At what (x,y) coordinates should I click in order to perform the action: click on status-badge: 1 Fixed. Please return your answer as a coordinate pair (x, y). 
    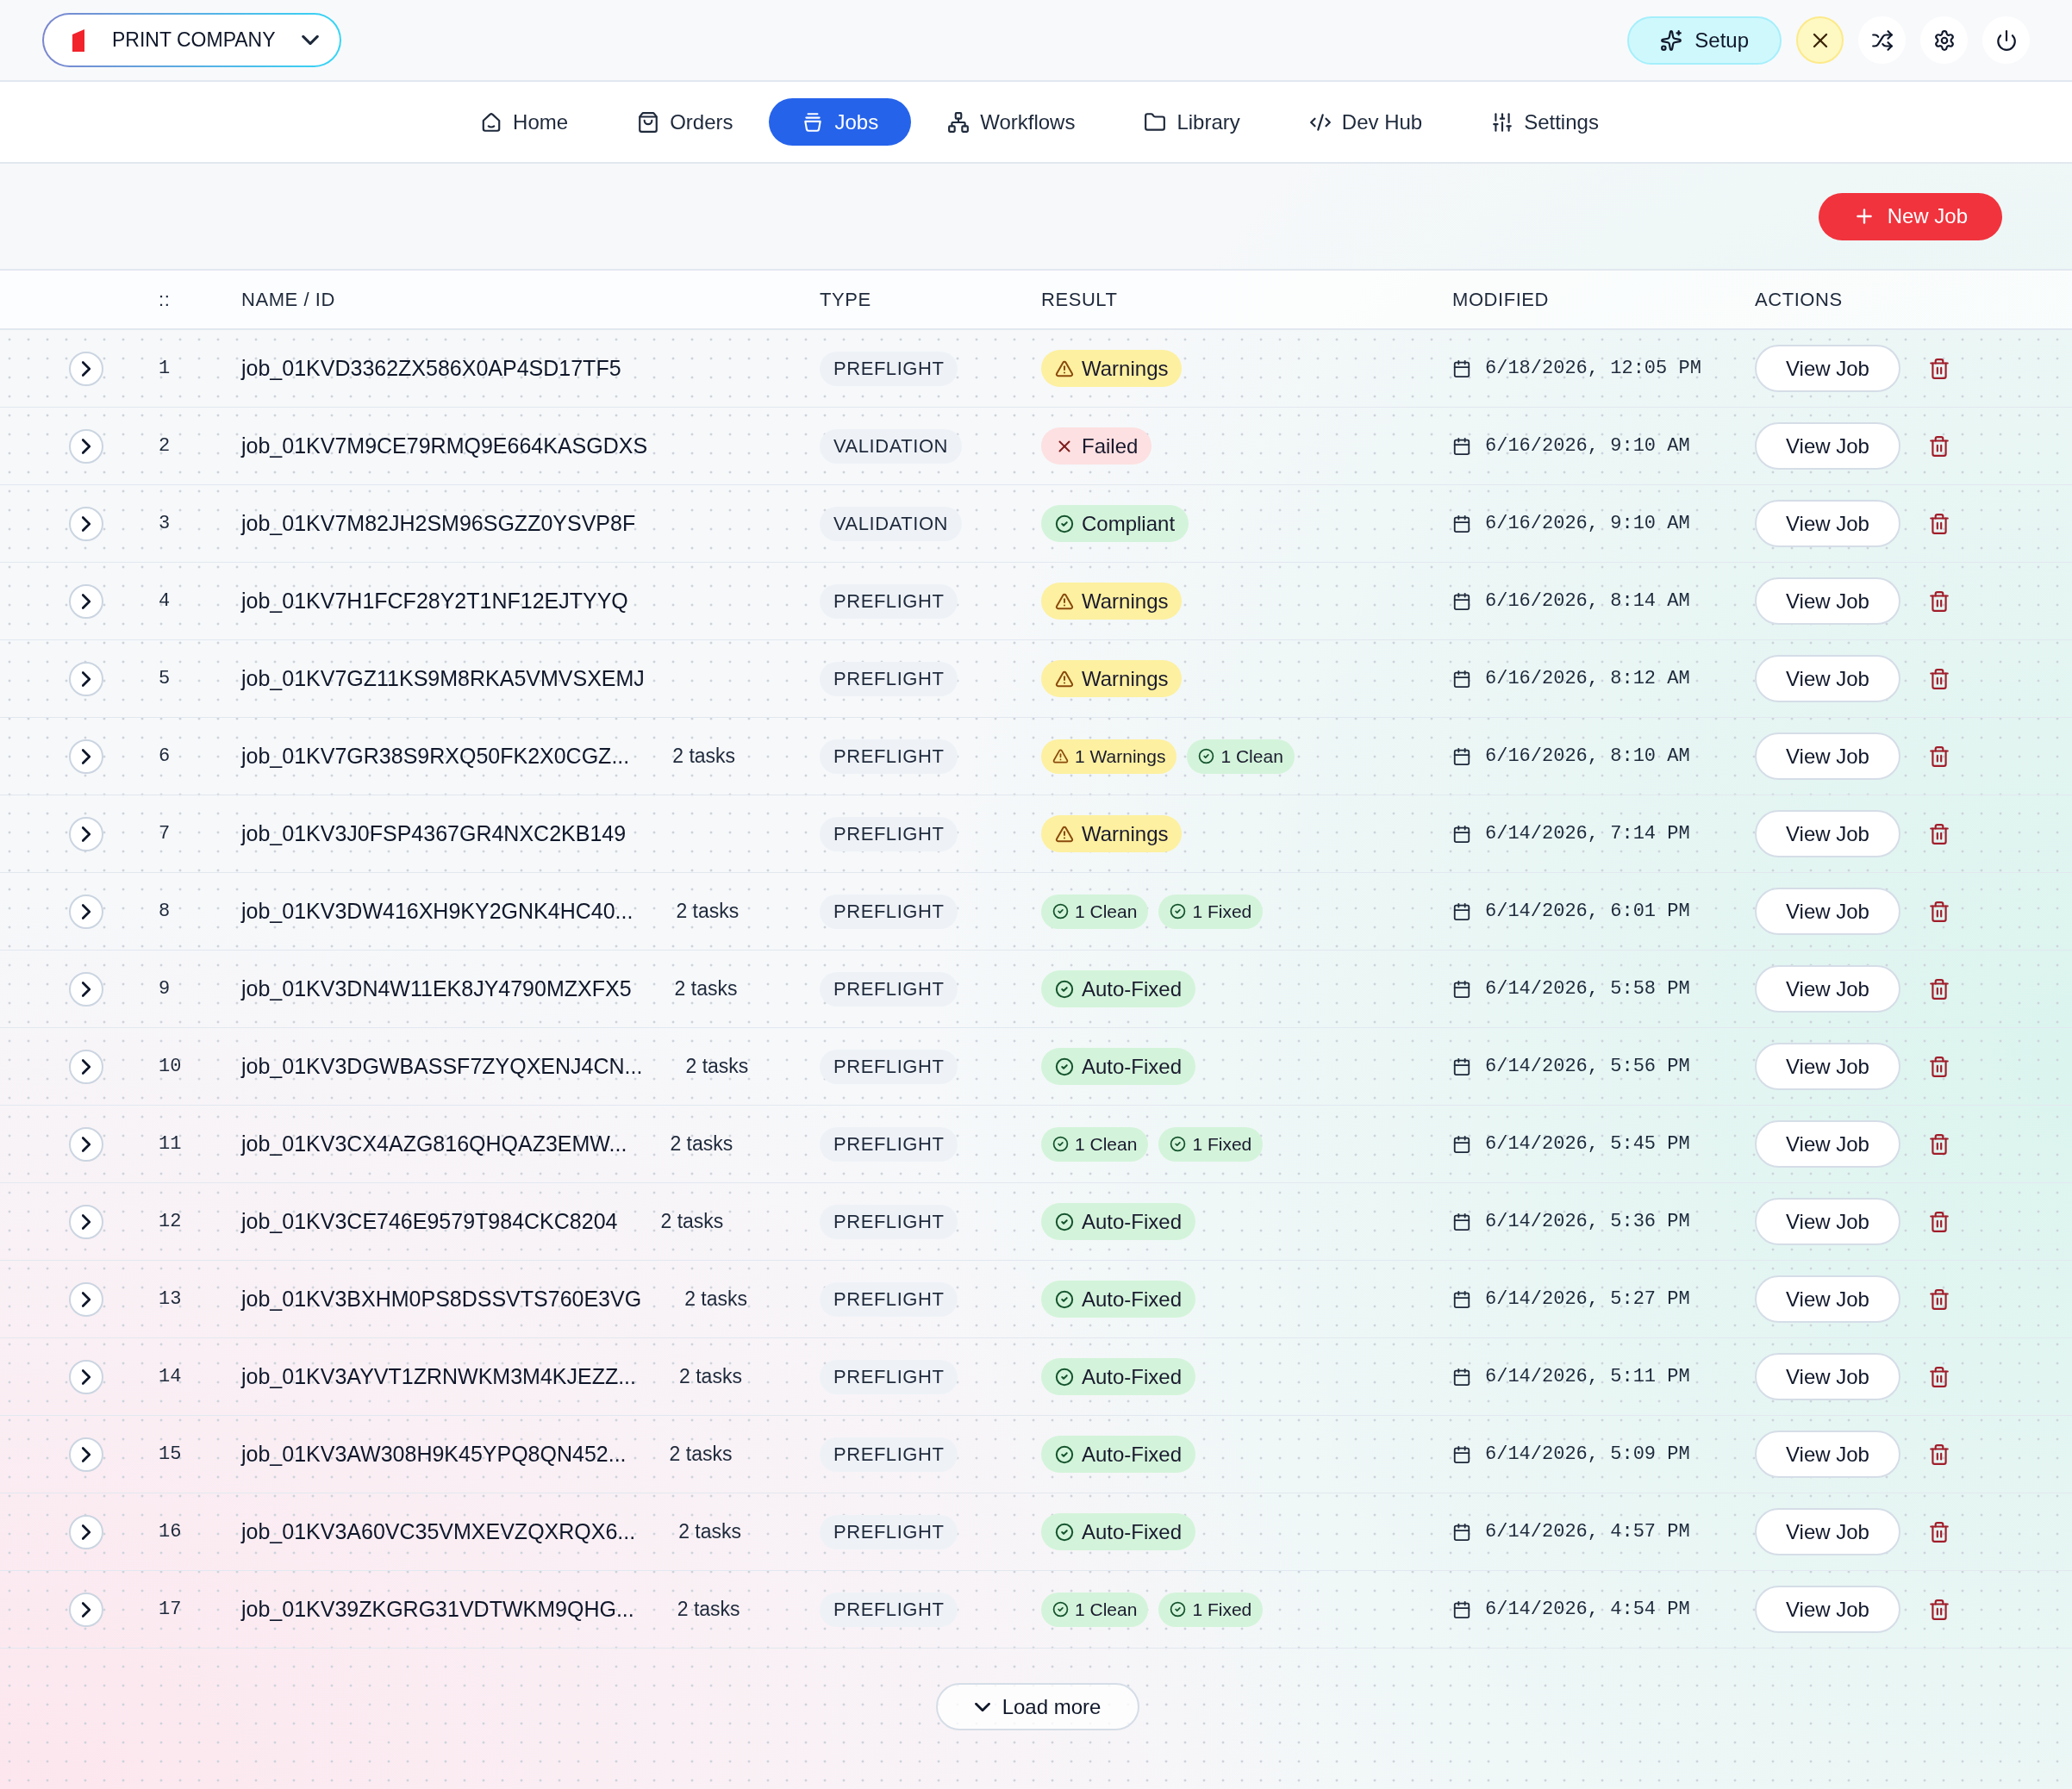
    Looking at the image, I should click on (1211, 1144).